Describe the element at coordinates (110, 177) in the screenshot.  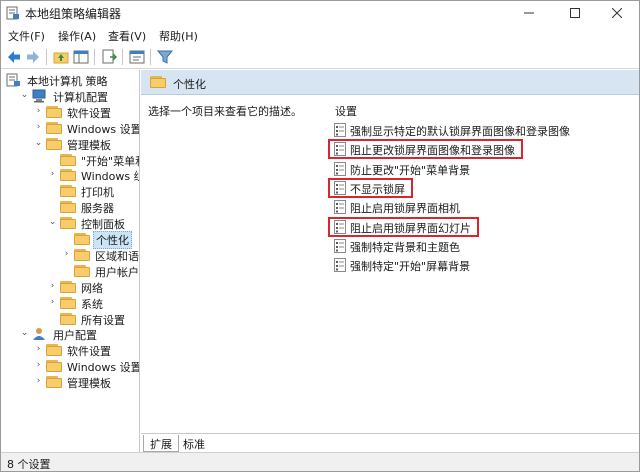
I see `tree-node-label: Windows 组件` at that location.